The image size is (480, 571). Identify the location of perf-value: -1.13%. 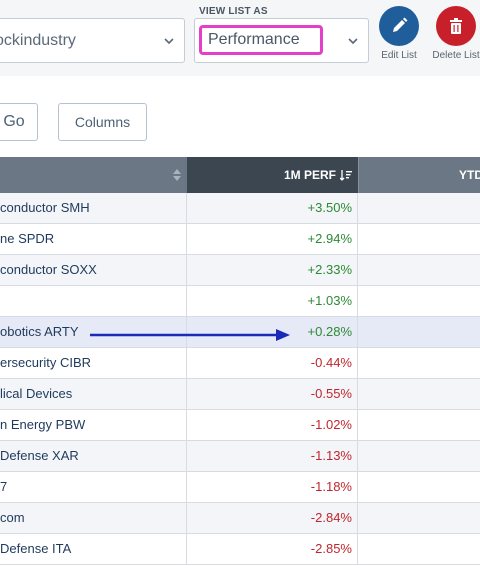
(272, 456).